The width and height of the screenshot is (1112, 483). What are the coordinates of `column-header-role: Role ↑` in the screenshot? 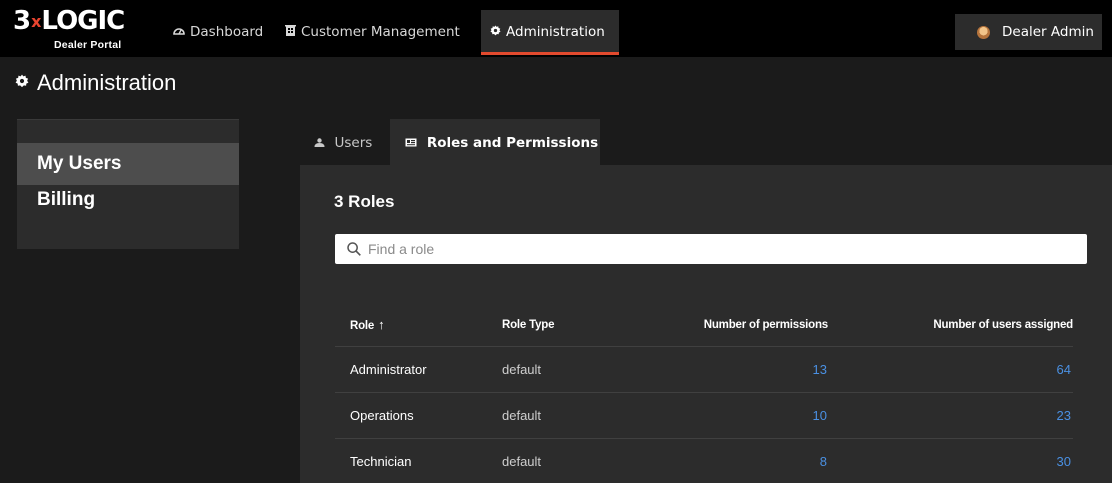 It's located at (367, 325).